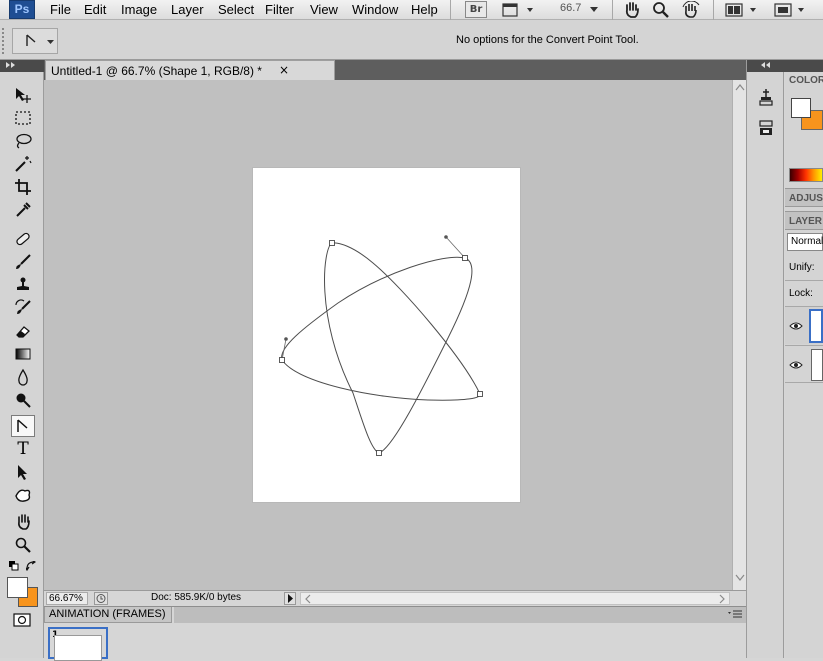  What do you see at coordinates (476, 9) in the screenshot?
I see `bridge-button: Br` at bounding box center [476, 9].